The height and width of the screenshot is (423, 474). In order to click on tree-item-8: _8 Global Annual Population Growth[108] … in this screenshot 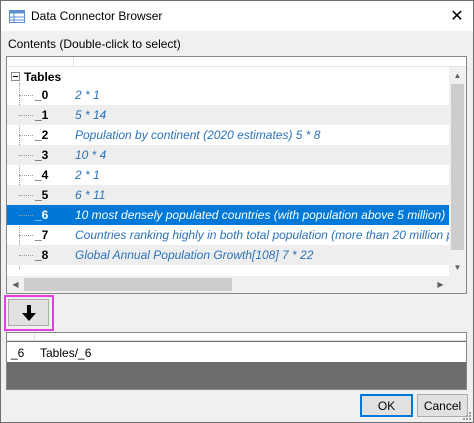, I will do `click(228, 255)`.